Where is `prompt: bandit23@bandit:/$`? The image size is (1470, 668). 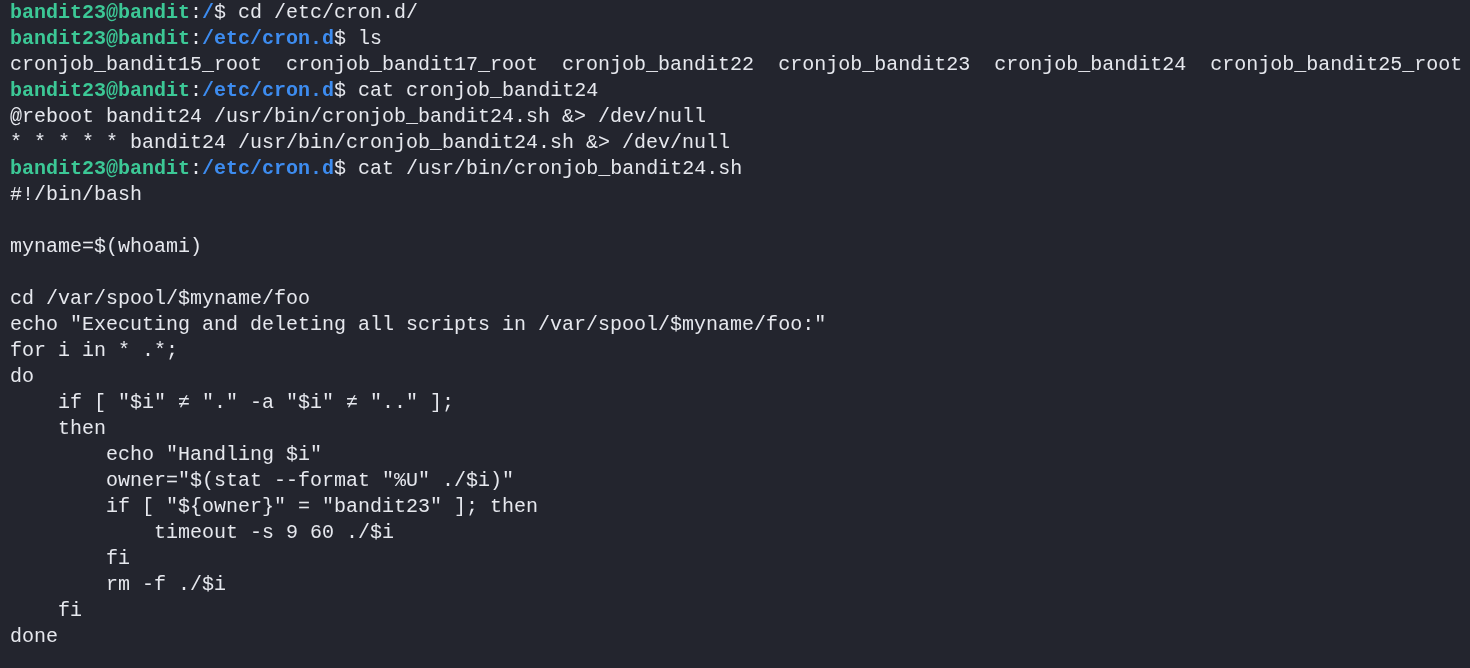
prompt: bandit23@bandit:/$ is located at coordinates (118, 13).